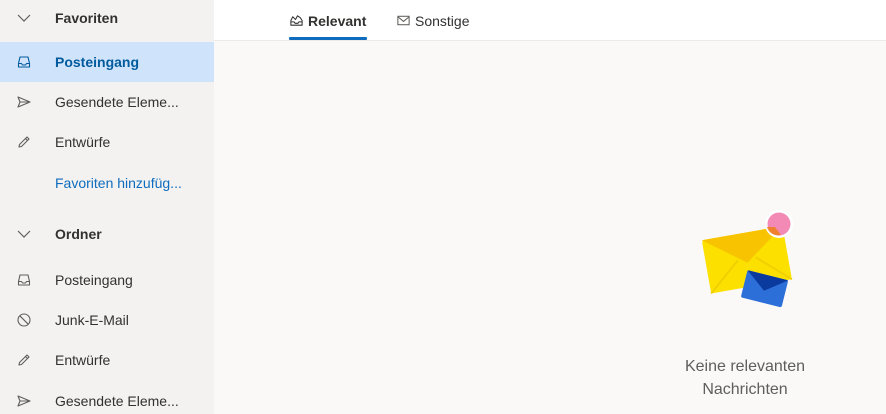 The width and height of the screenshot is (886, 414). I want to click on envelopes-illustration, so click(747, 259).